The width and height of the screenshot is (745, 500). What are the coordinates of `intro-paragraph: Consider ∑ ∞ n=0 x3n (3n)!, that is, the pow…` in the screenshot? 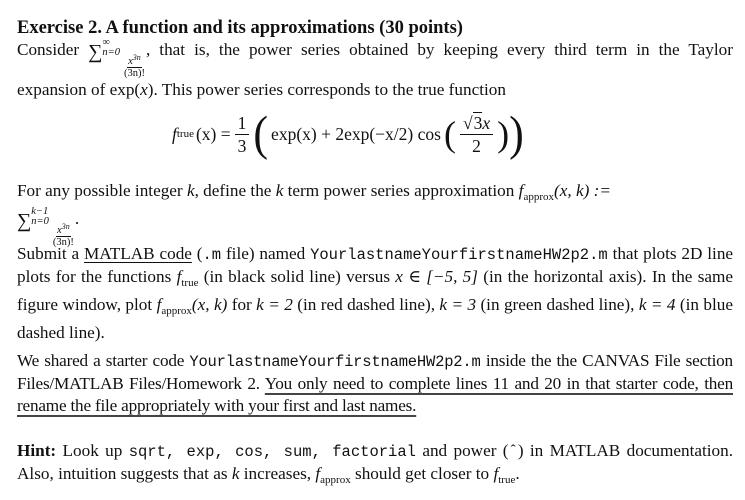 It's located at (375, 69).